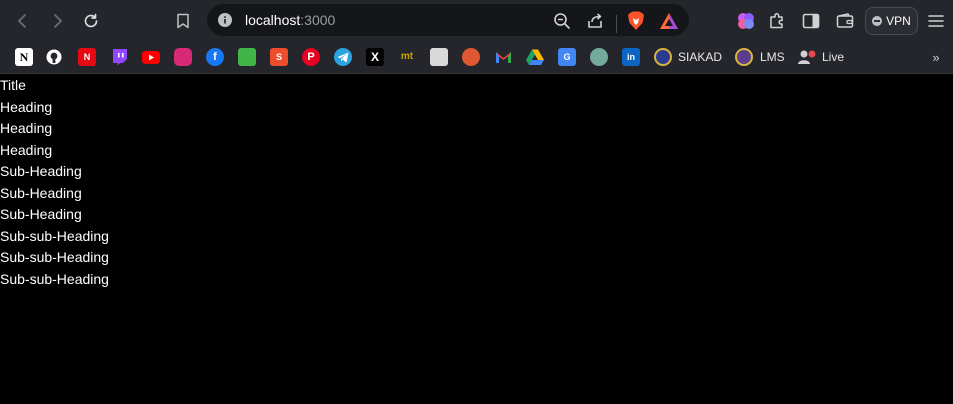 The height and width of the screenshot is (404, 953). Describe the element at coordinates (318, 20) in the screenshot. I see `url-port: :3000` at that location.